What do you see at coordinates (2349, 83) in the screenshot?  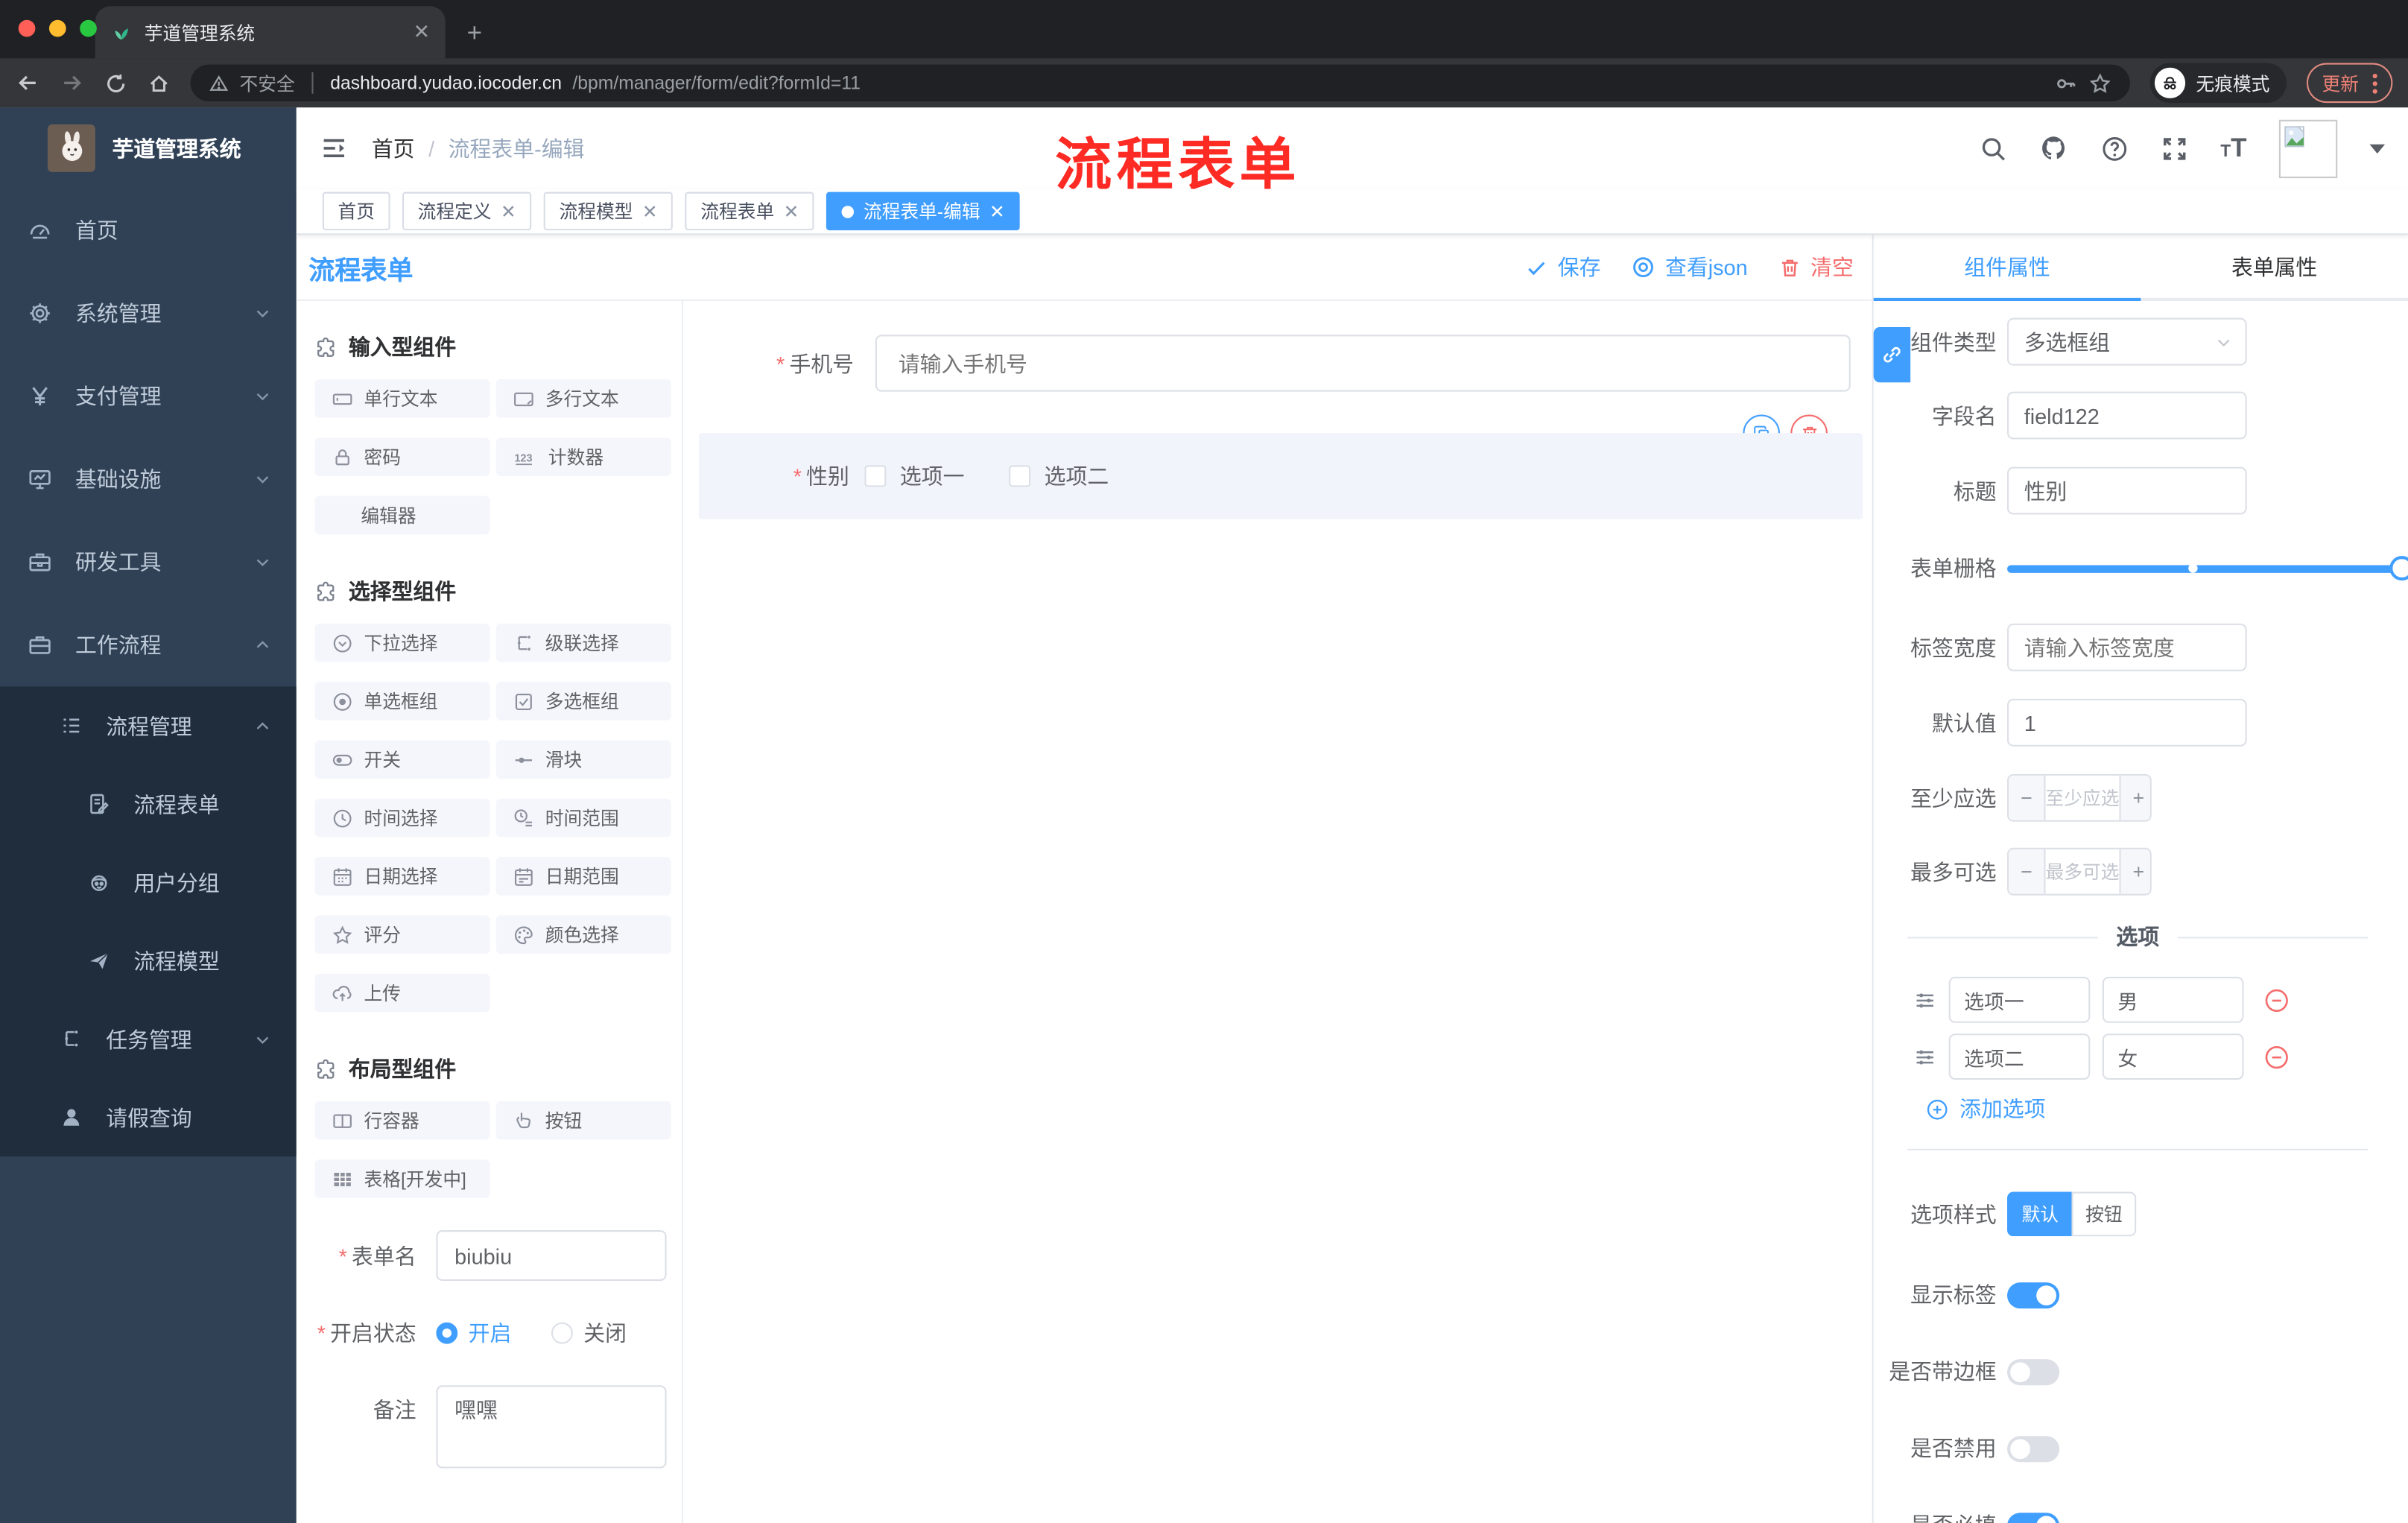 I see `browser-update-button: 更新` at bounding box center [2349, 83].